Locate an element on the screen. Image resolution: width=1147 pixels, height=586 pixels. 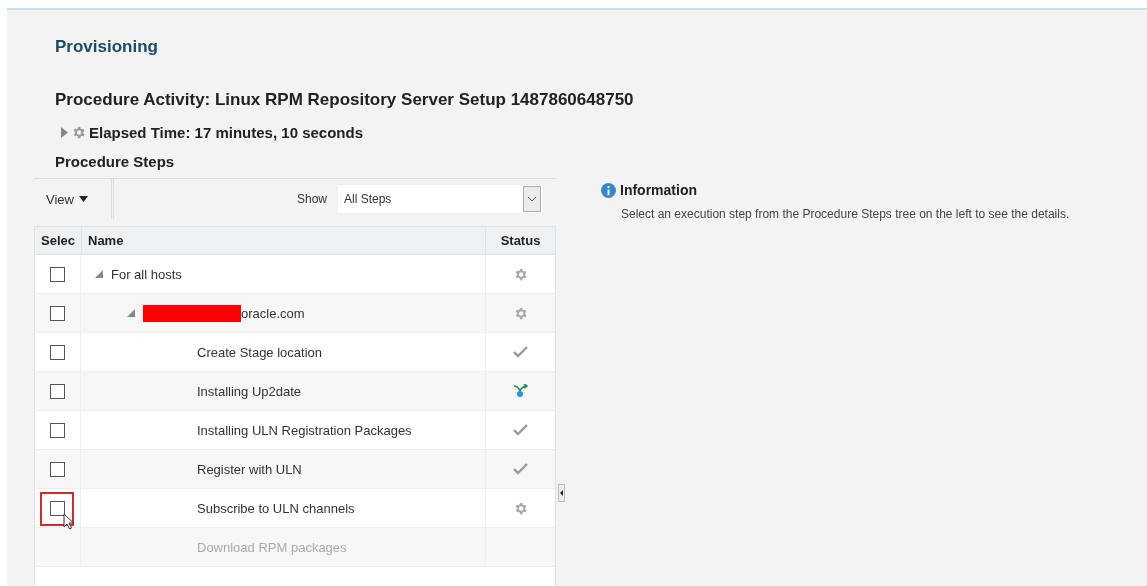
step-name: Installing ULN Registration Packages is located at coordinates (304, 430).